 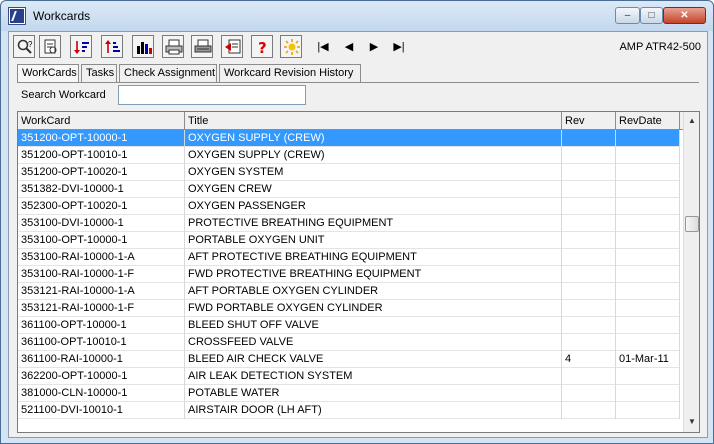 I want to click on grid-header: WorkCard Title Rev RevDate, so click(x=350, y=121).